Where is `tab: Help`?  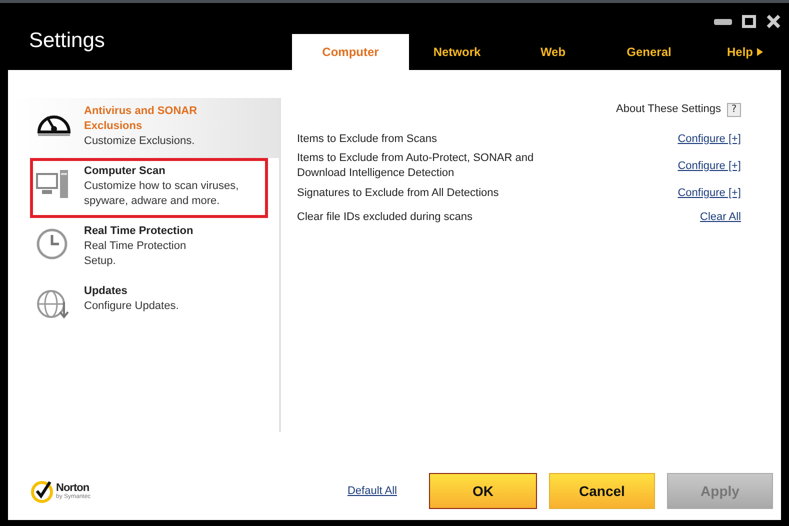
tab: Help is located at coordinates (743, 52).